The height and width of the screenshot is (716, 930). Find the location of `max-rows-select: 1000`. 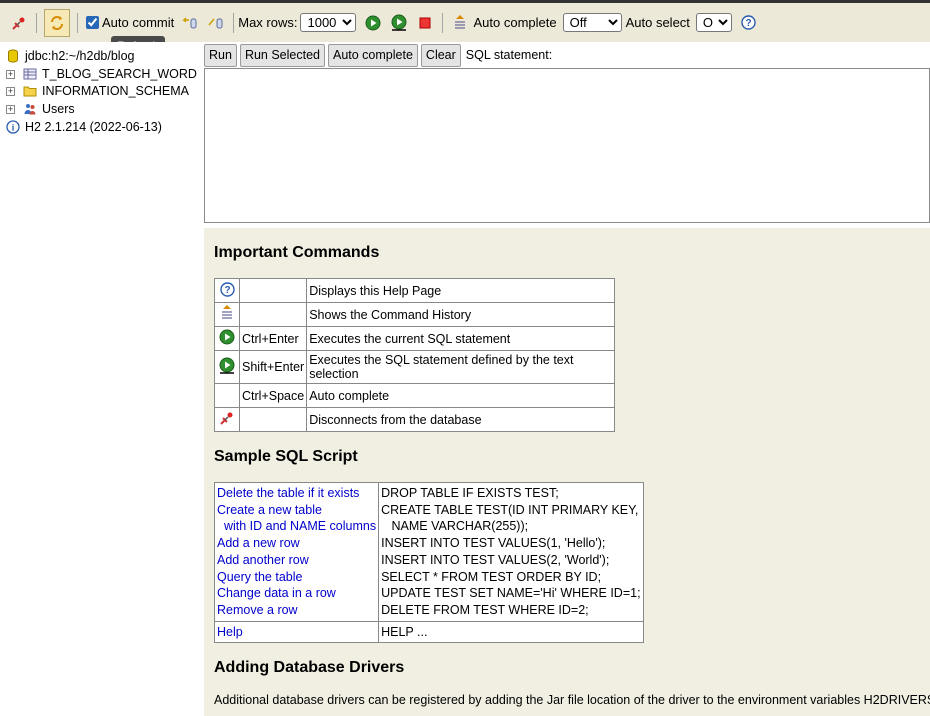

max-rows-select: 1000 is located at coordinates (328, 22).